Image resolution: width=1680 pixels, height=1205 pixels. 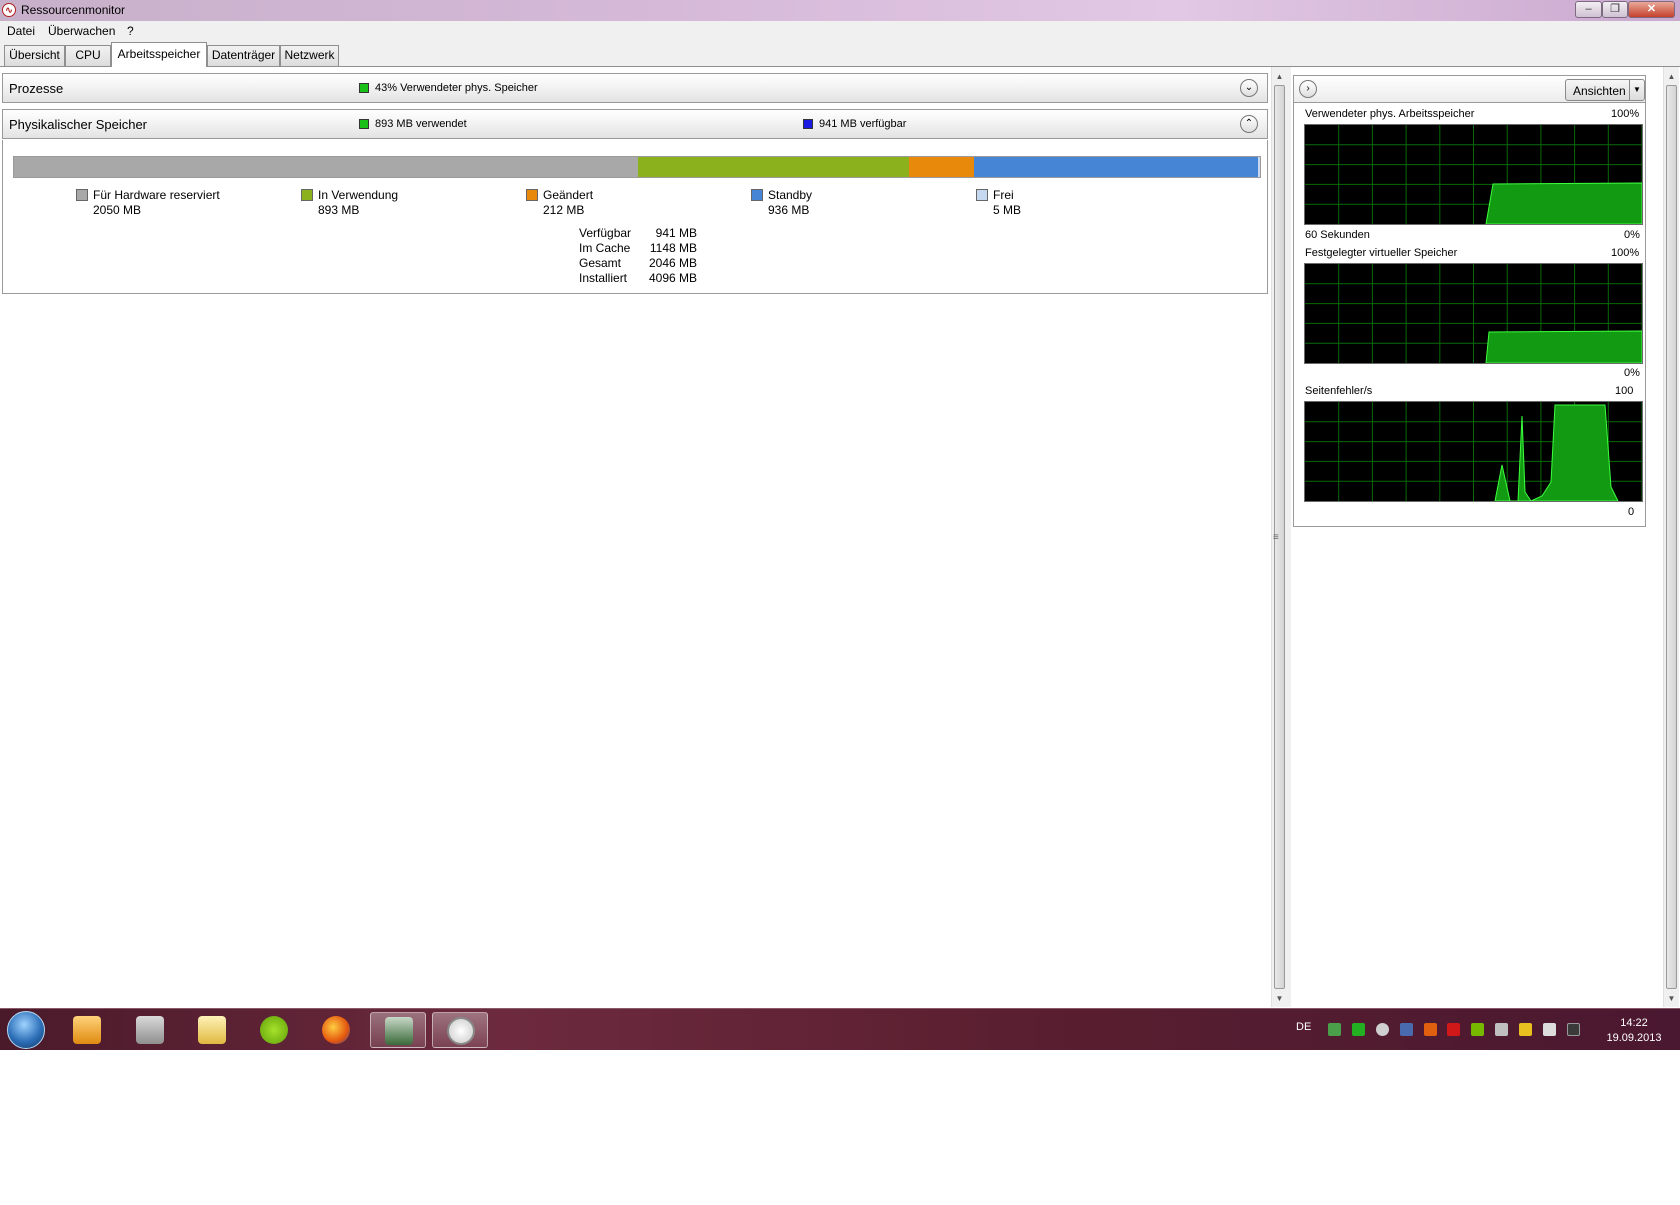 I want to click on stat-value: 1148 MB, so click(x=673, y=248).